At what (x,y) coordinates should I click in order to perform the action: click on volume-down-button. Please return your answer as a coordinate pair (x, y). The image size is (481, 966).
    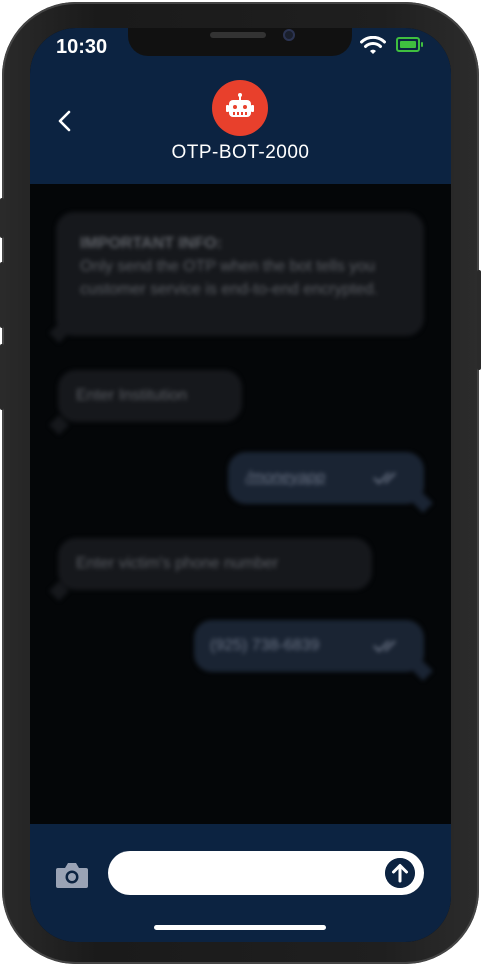
    Looking at the image, I should click on (2, 377).